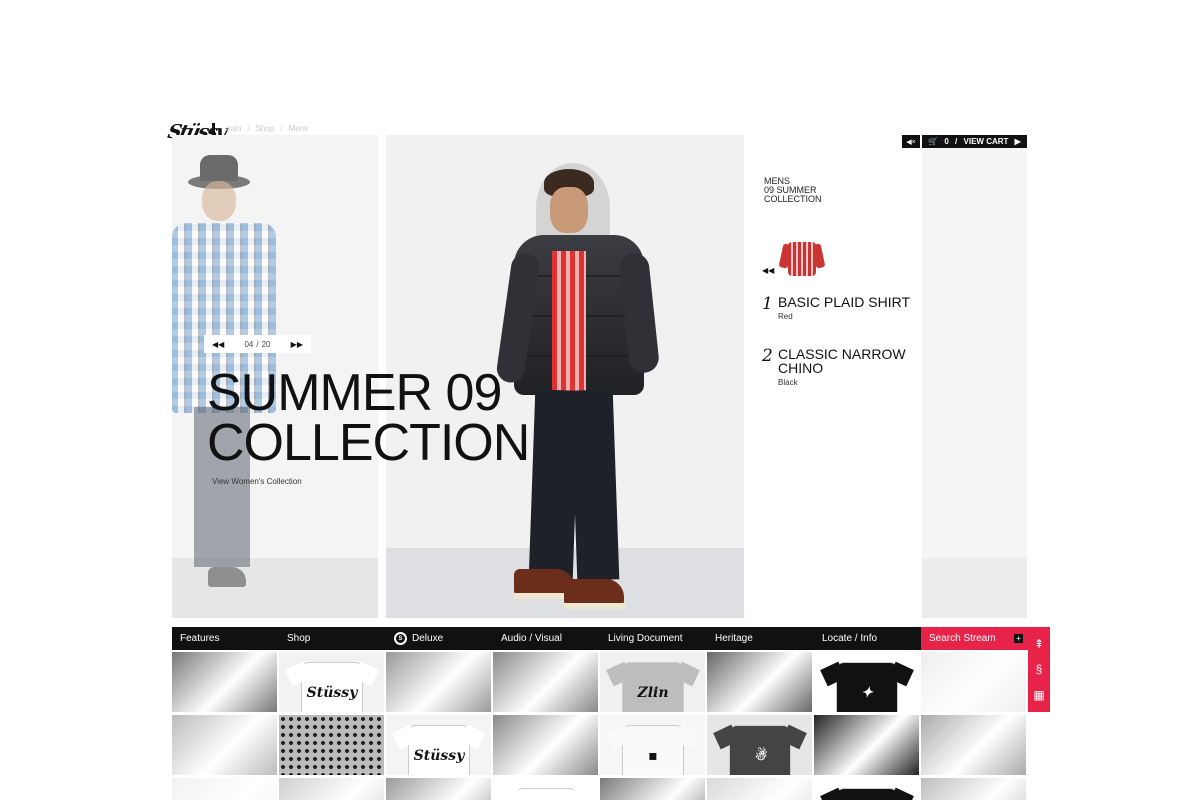  Describe the element at coordinates (785, 316) in the screenshot. I see `product-color: Red` at that location.